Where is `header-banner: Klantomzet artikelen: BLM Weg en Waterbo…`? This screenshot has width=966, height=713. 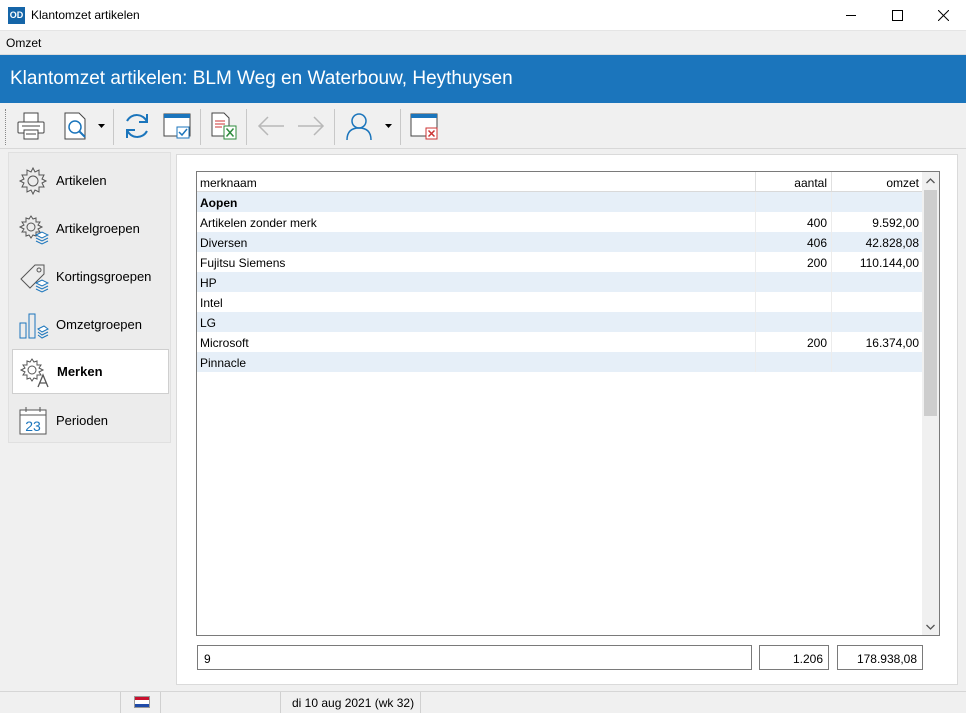 header-banner: Klantomzet artikelen: BLM Weg en Waterbo… is located at coordinates (483, 79).